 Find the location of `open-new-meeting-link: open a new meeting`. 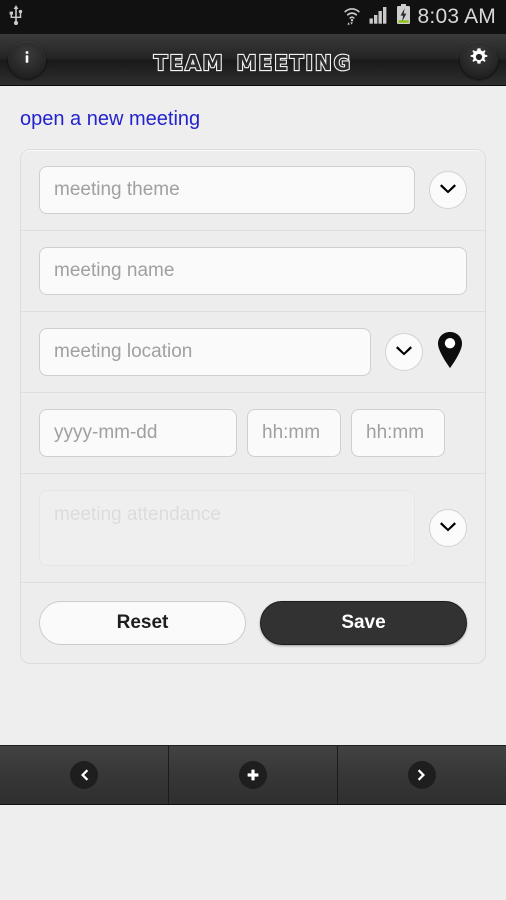

open-new-meeting-link: open a new meeting is located at coordinates (253, 117).